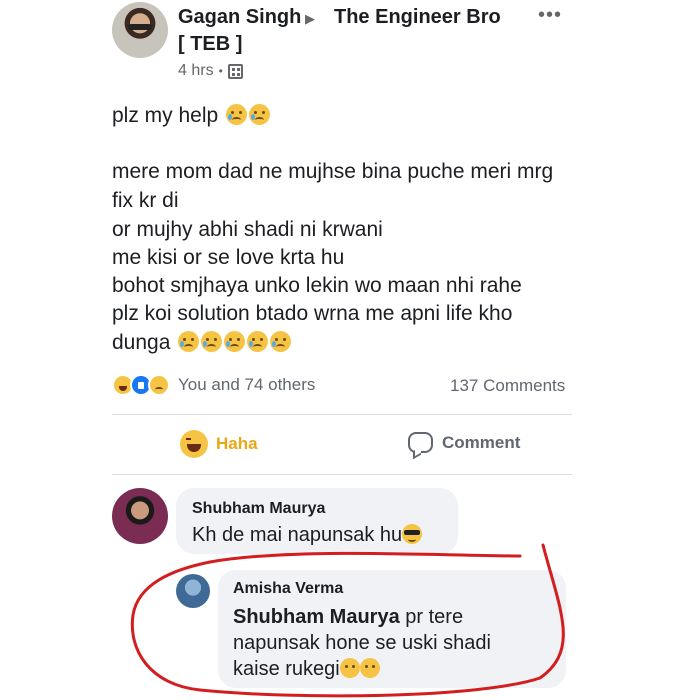  I want to click on post-text-line: dunga, so click(202, 343).